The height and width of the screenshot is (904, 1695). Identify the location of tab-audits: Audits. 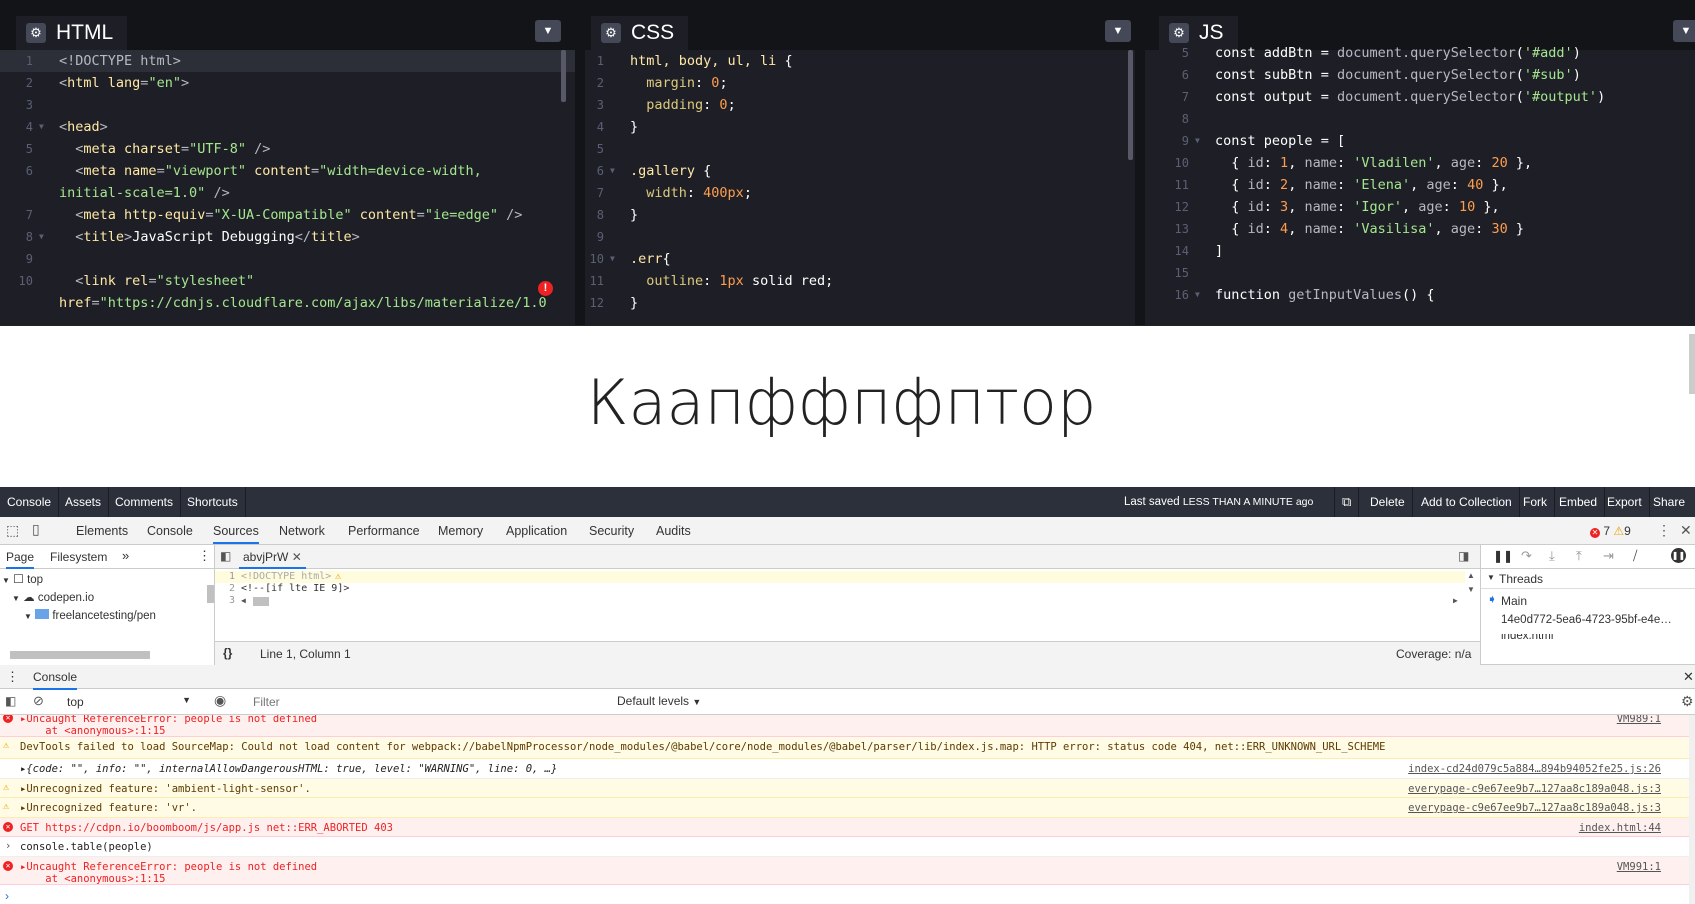
(673, 531).